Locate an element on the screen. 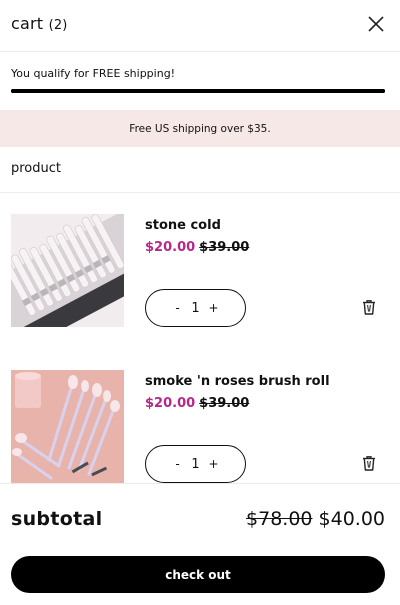 Image resolution: width=400 pixels, height=605 pixels. cart-title: cart (2) is located at coordinates (39, 23).